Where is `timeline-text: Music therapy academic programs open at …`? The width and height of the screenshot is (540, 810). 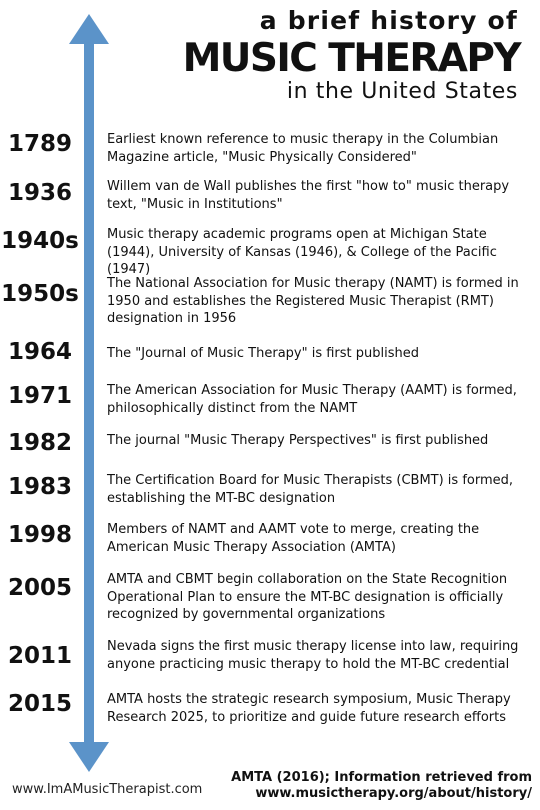
timeline-text: Music therapy academic programs open at … is located at coordinates (302, 252).